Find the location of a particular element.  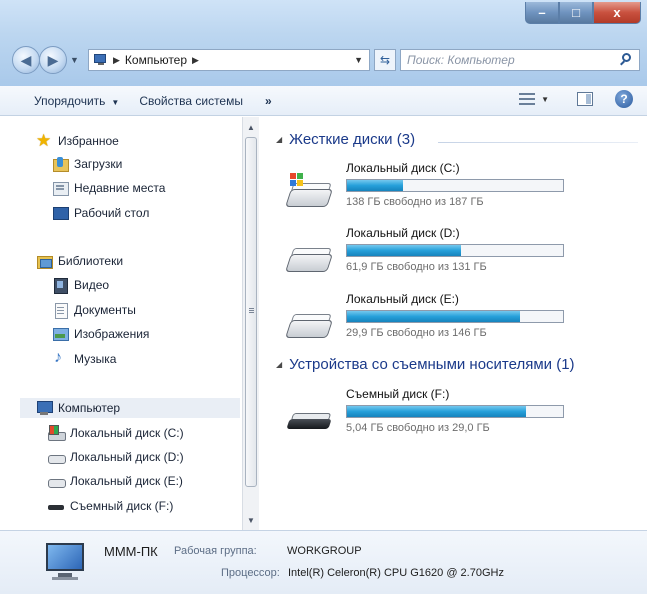

sidebar-item-desktop: Рабочий стол is located at coordinates (100, 213).